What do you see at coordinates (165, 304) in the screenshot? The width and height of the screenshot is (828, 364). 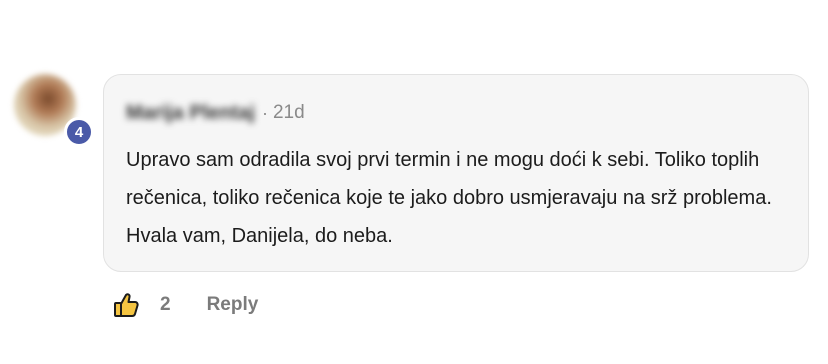 I see `like-count: 2` at bounding box center [165, 304].